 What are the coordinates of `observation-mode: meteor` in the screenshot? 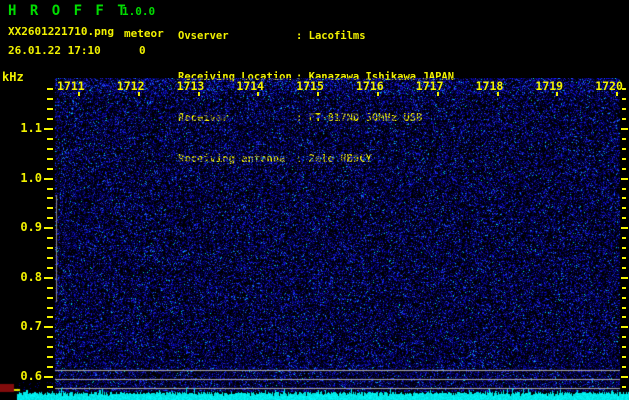 It's located at (144, 33).